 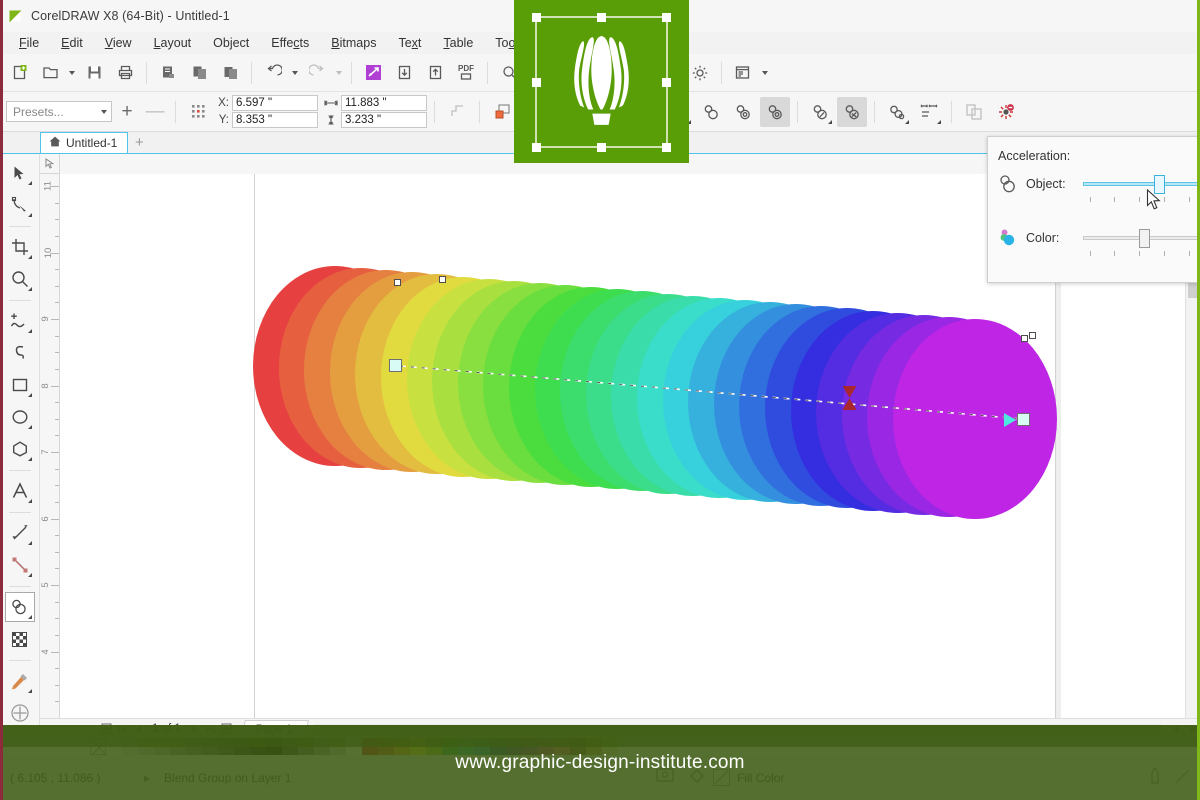 I want to click on copy-button, so click(x=199, y=73).